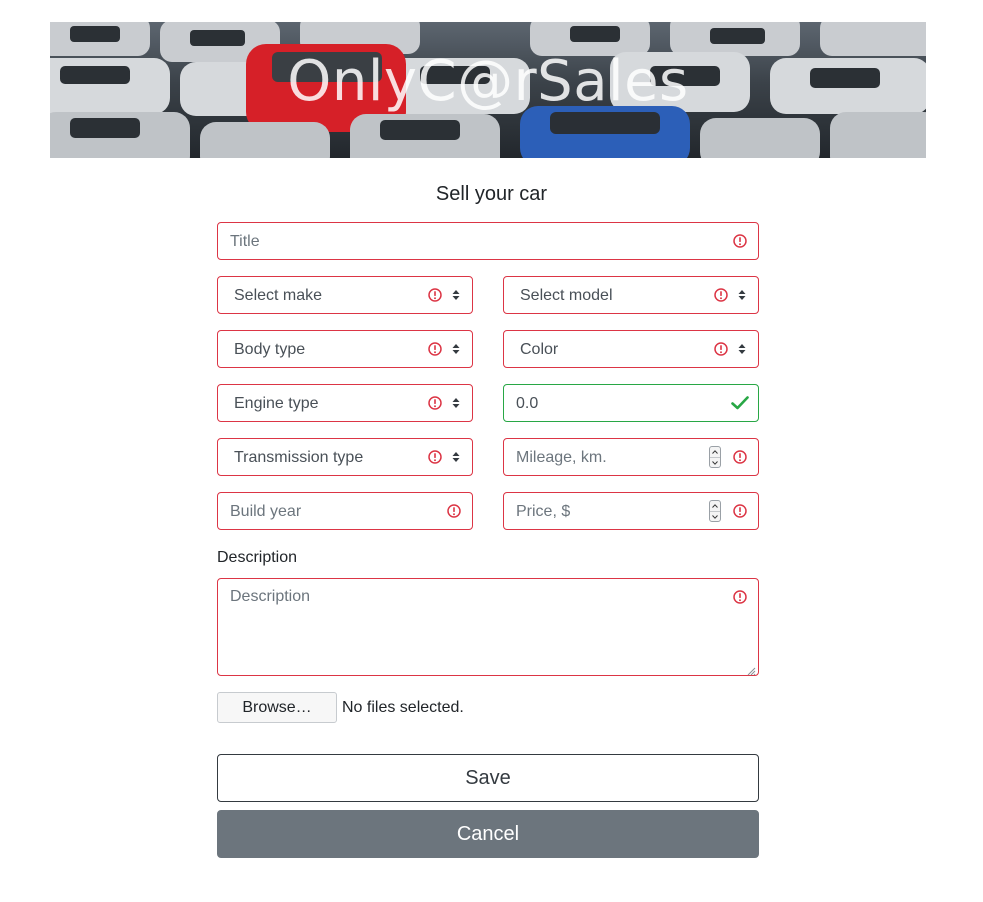 Image resolution: width=983 pixels, height=902 pixels. I want to click on engine-type-value: Engine type, so click(276, 403).